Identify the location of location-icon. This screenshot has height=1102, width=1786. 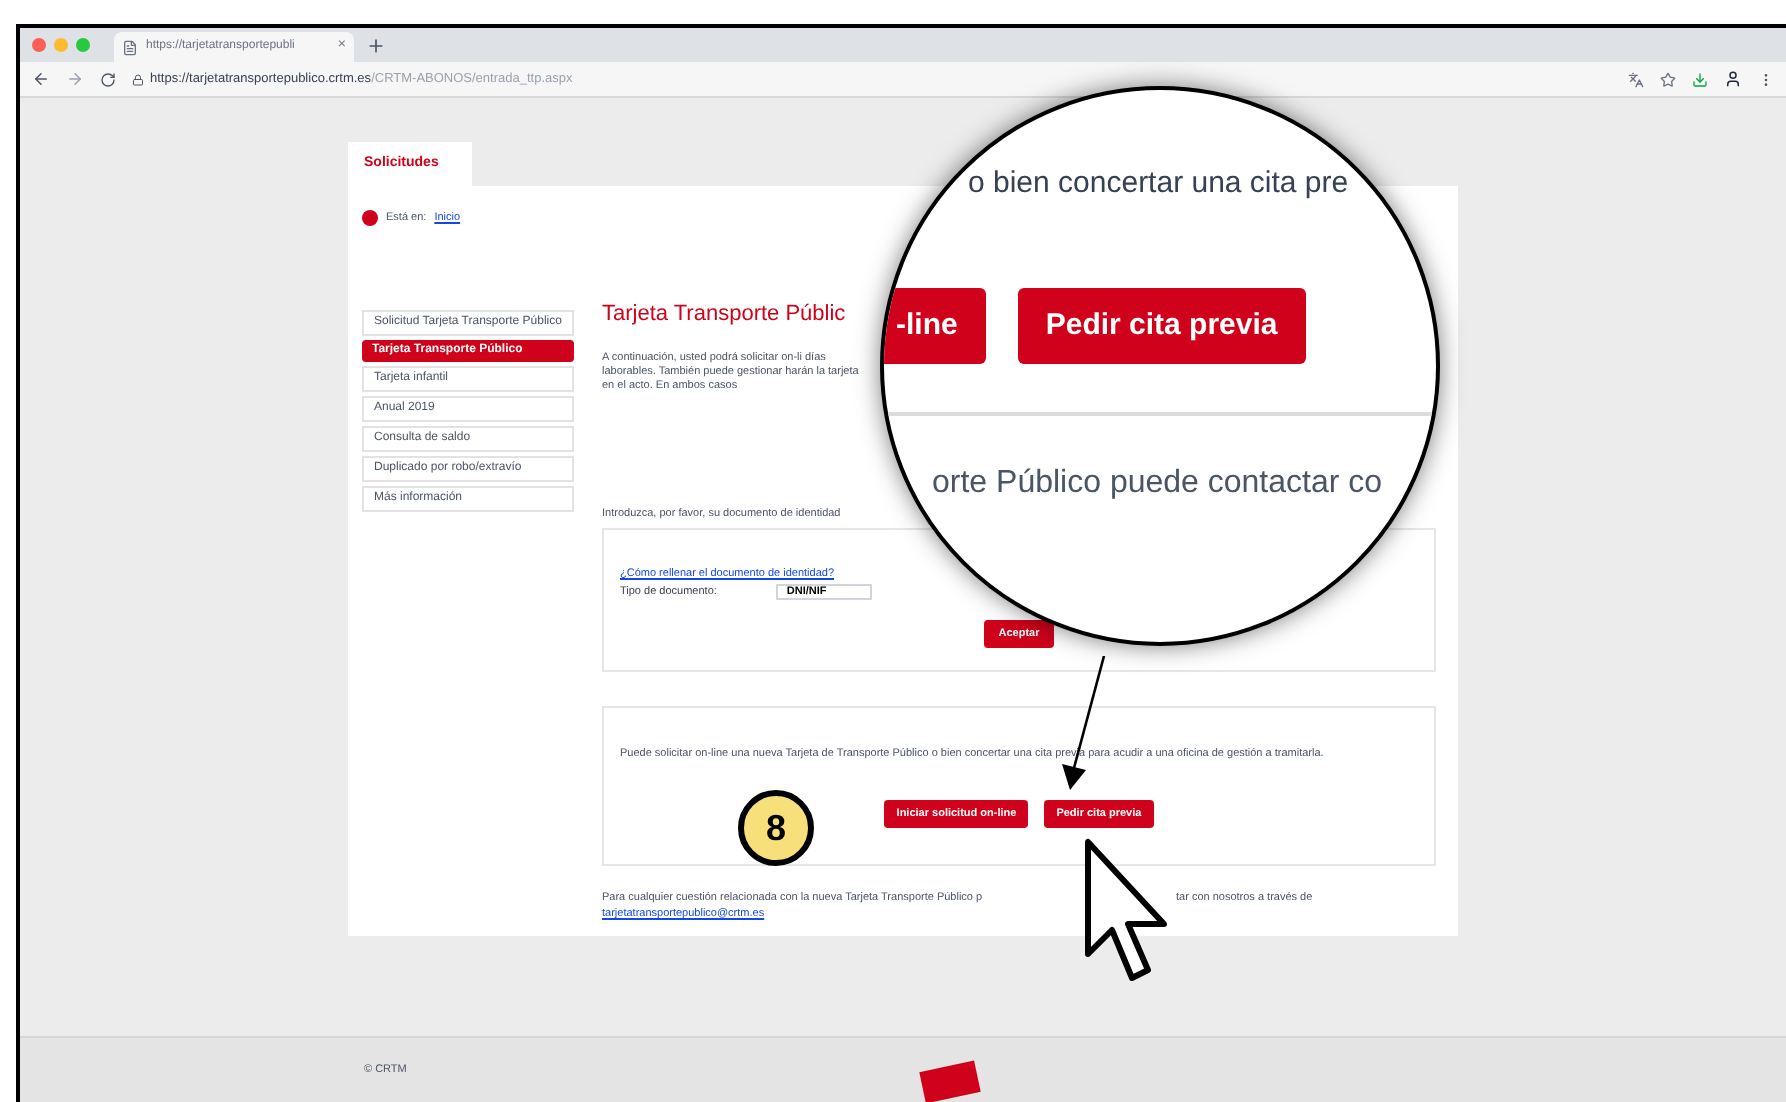
(370, 218).